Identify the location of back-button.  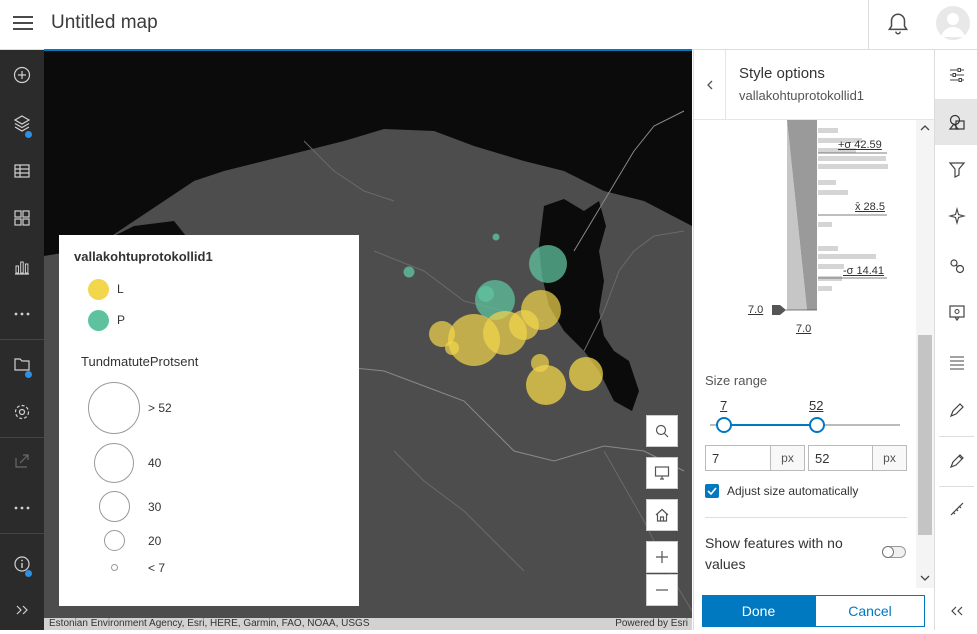
(710, 85).